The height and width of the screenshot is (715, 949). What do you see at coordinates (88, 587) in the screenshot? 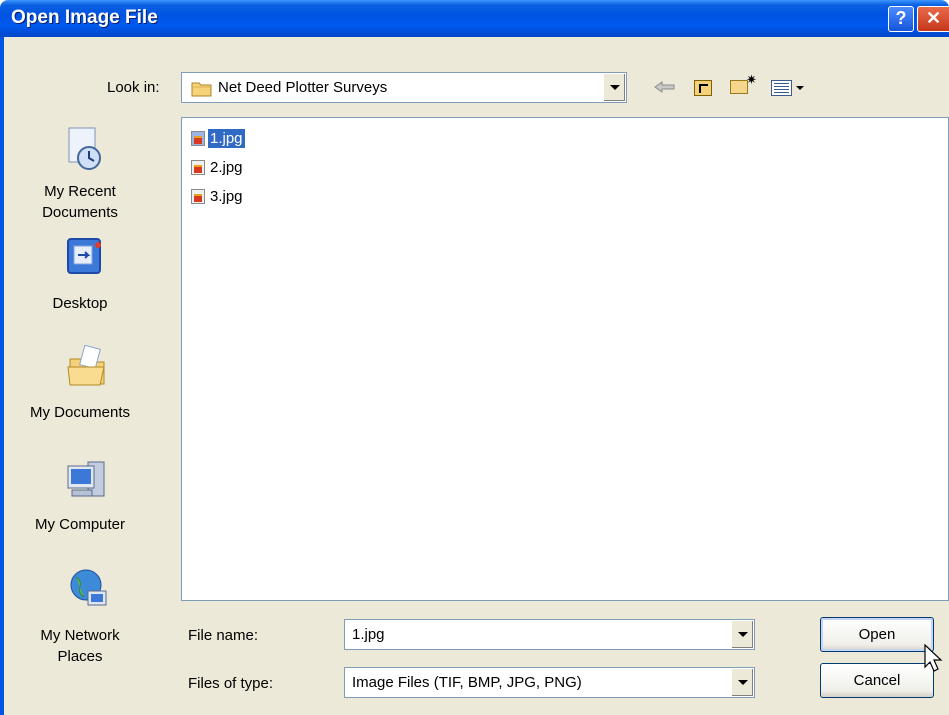
I see `network-places-icon` at bounding box center [88, 587].